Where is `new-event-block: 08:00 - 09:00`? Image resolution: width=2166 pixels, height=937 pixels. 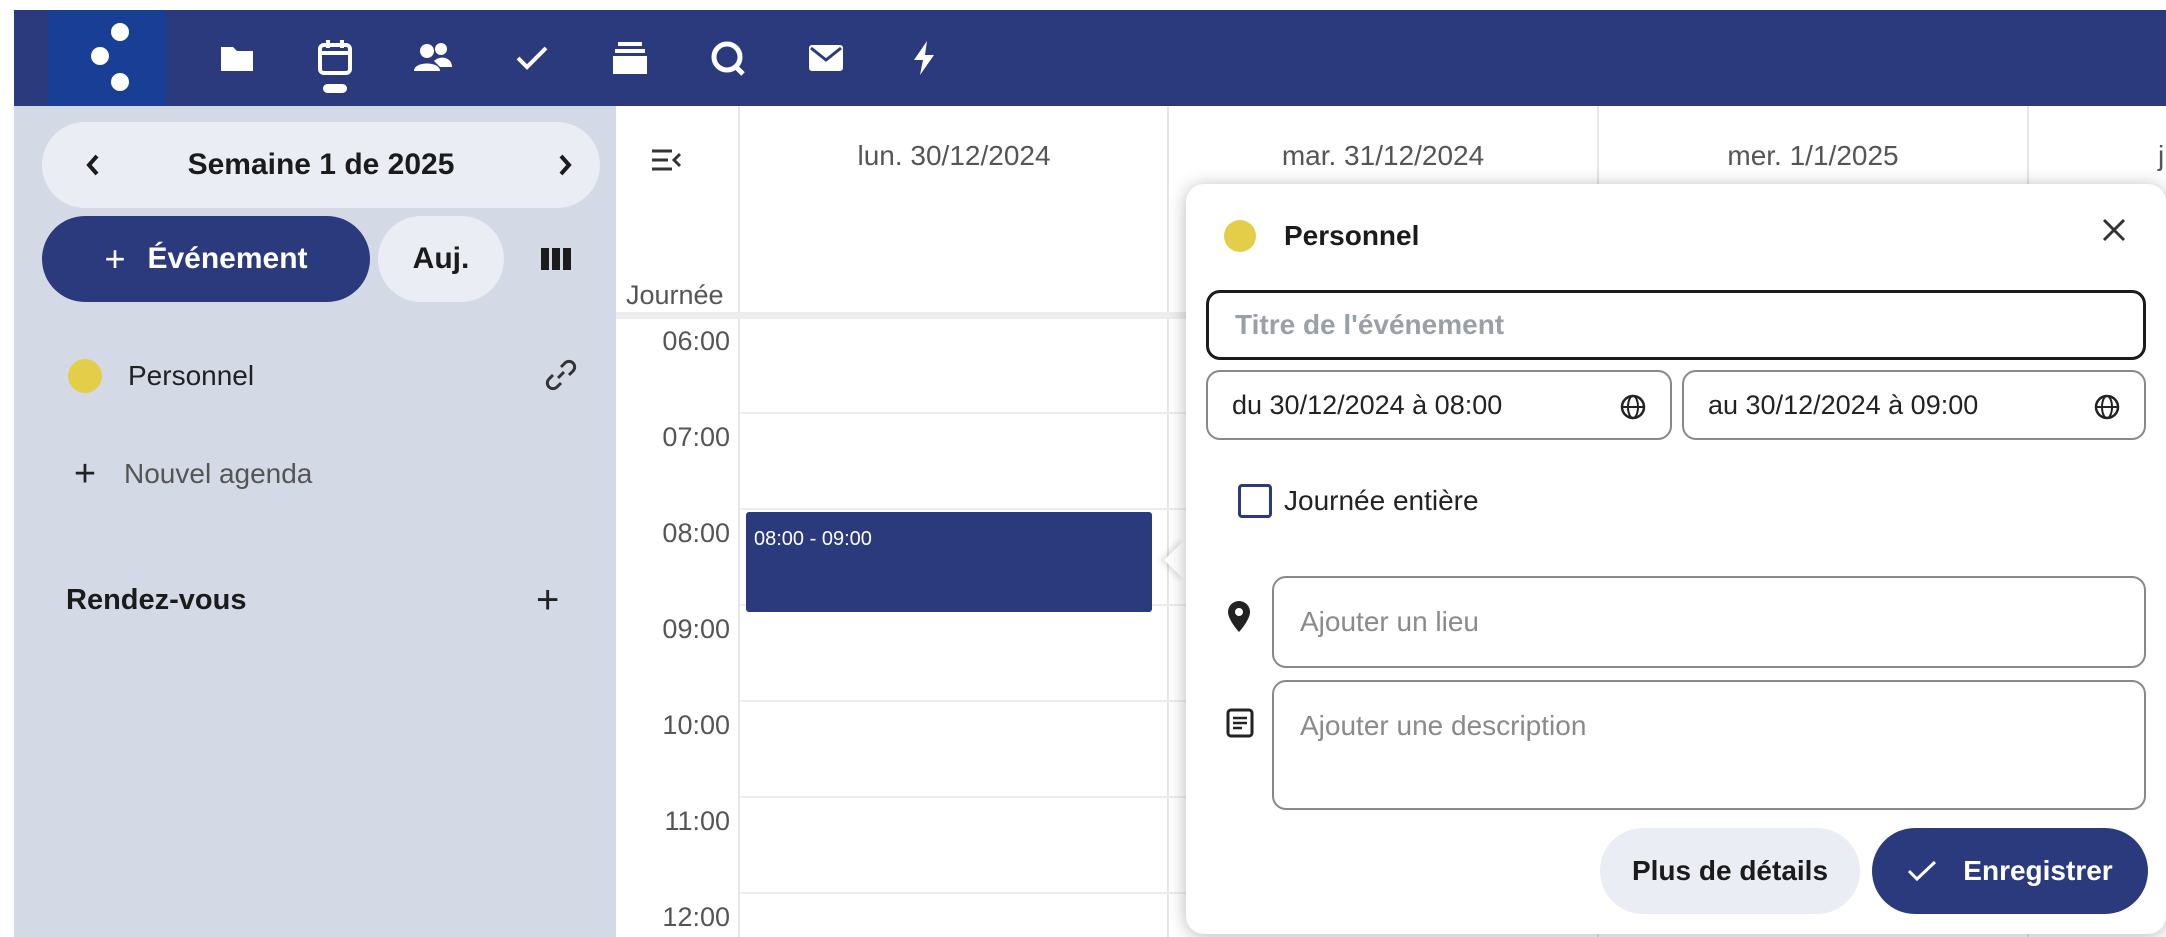 new-event-block: 08:00 - 09:00 is located at coordinates (949, 562).